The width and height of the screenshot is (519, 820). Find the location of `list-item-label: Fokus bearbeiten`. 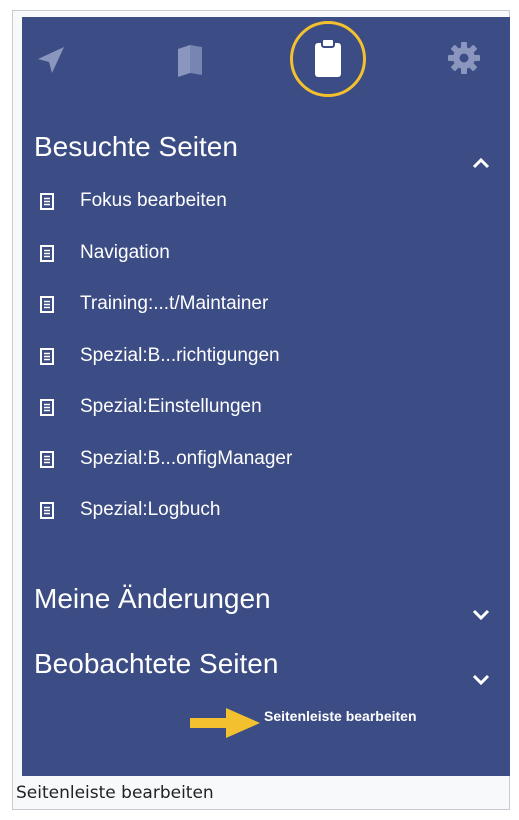

list-item-label: Fokus bearbeiten is located at coordinates (153, 200).